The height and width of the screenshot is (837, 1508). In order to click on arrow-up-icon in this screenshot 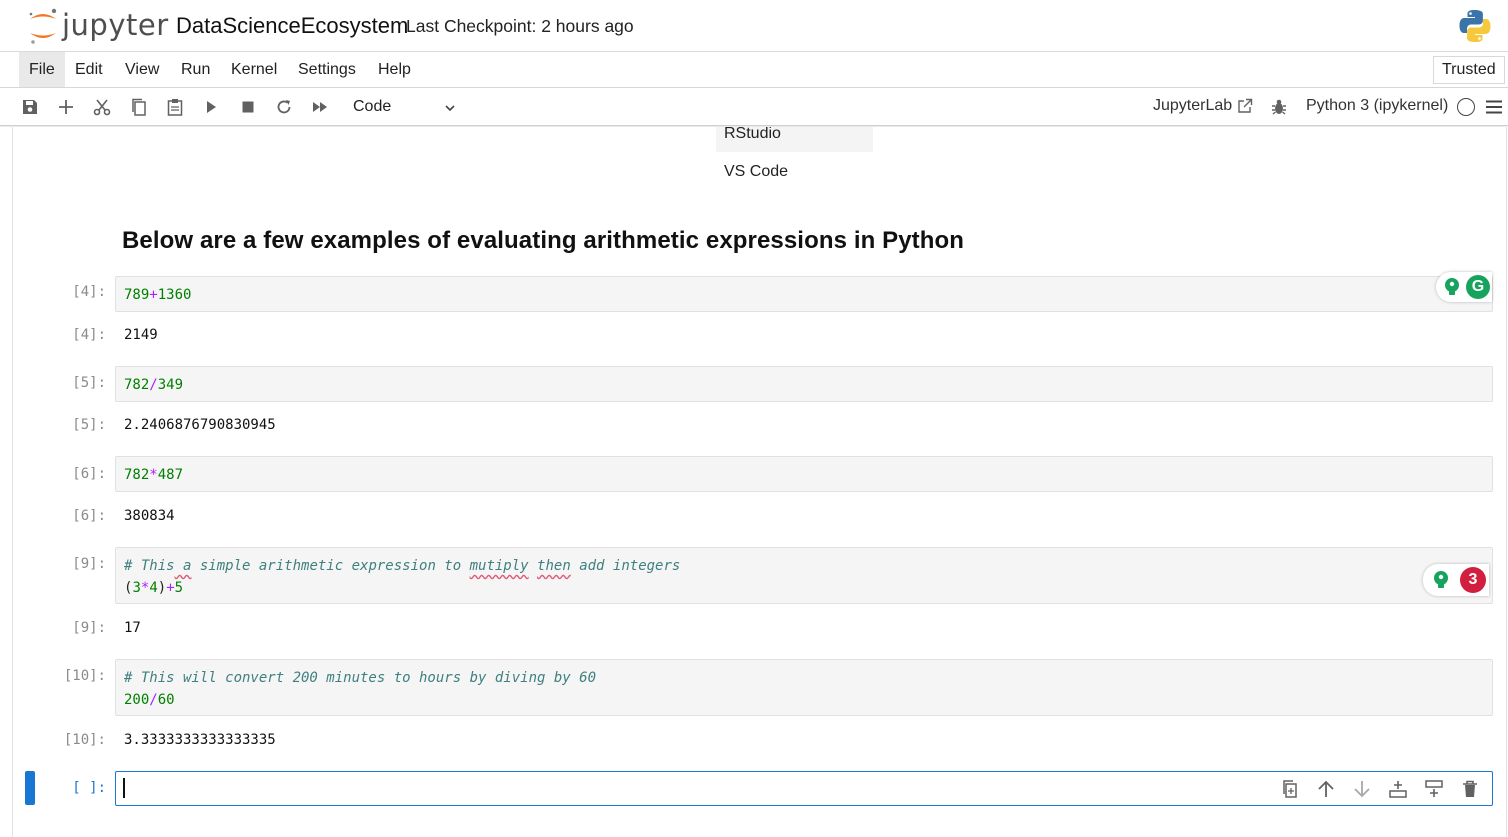, I will do `click(1326, 788)`.